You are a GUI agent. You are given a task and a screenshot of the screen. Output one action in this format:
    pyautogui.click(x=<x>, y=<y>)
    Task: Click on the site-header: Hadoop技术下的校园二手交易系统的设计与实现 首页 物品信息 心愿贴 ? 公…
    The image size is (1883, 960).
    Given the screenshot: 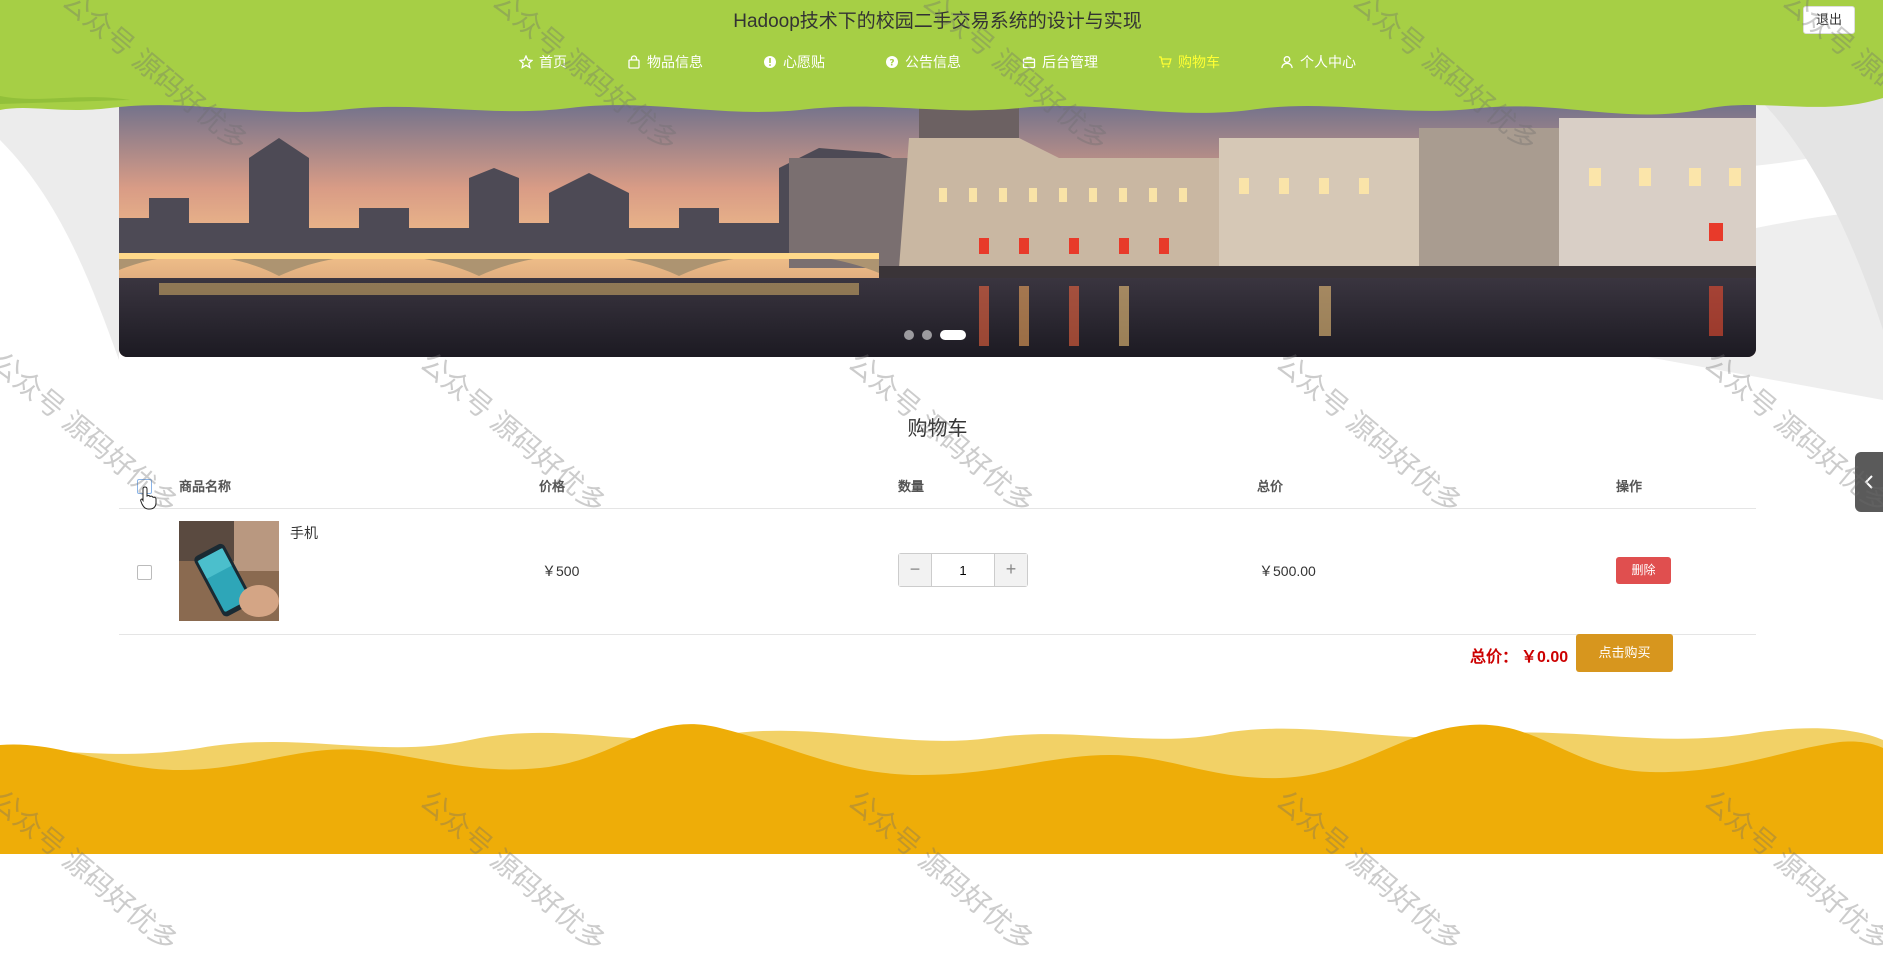 What is the action you would take?
    pyautogui.click(x=941, y=60)
    